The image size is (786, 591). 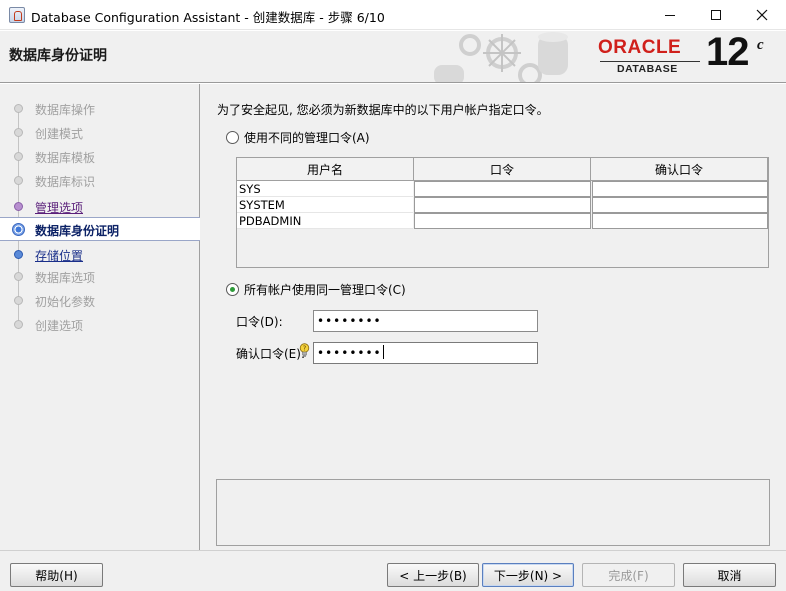 What do you see at coordinates (100, 300) in the screenshot?
I see `step-item: 初始化参数` at bounding box center [100, 300].